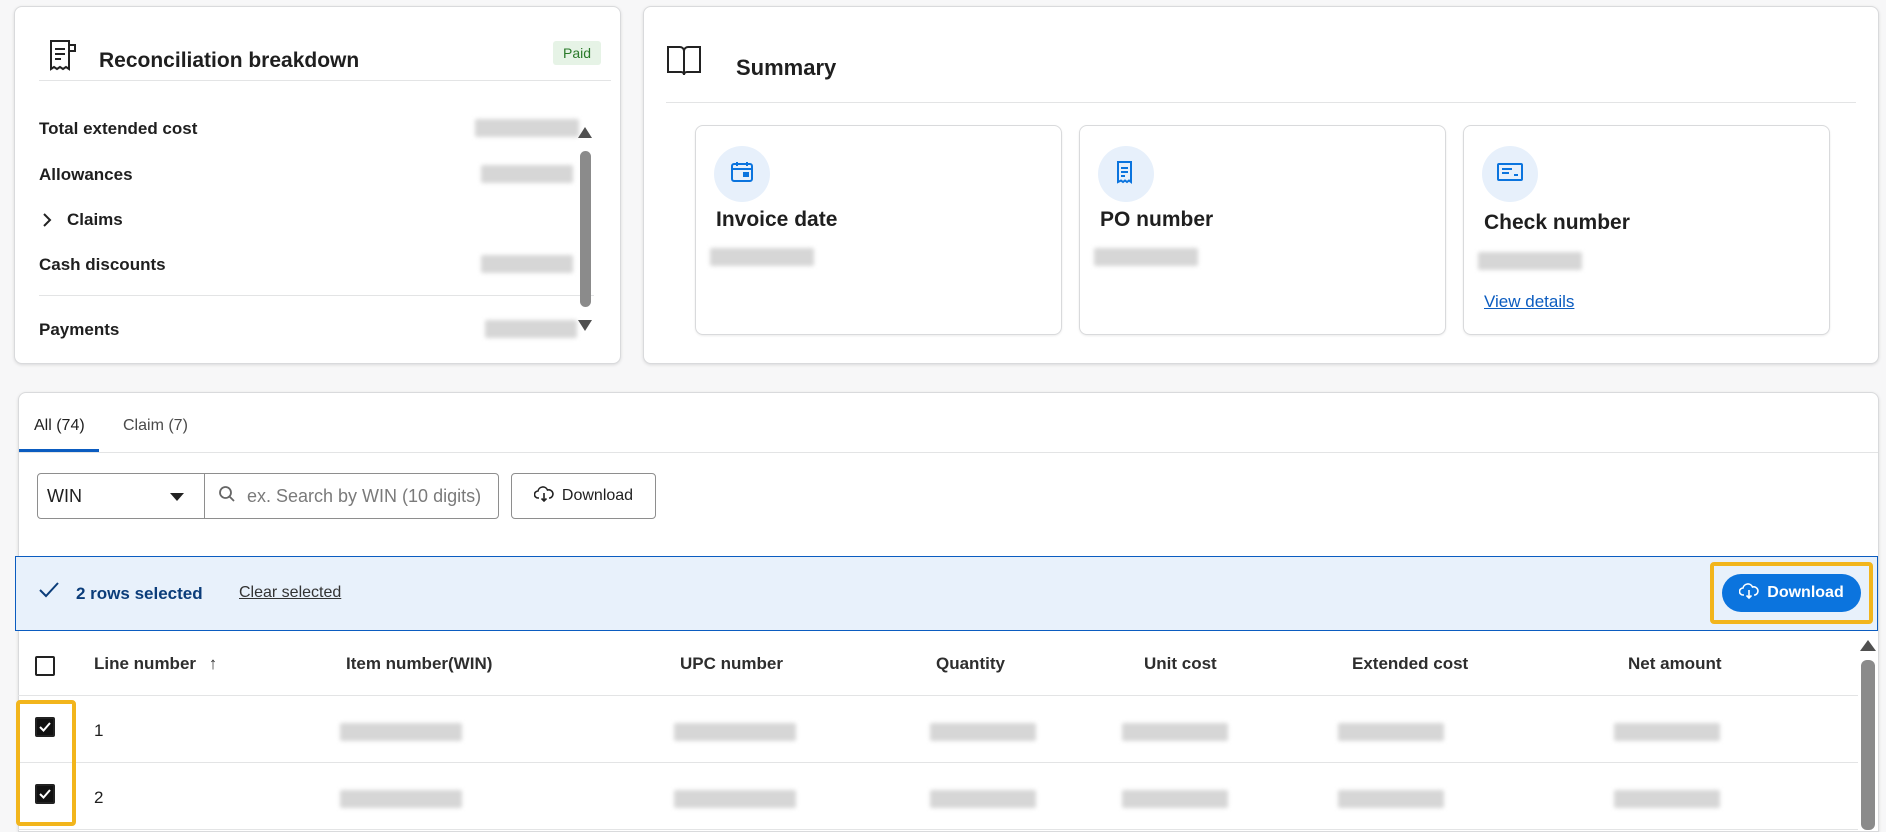  I want to click on summary-title: Summary, so click(786, 67).